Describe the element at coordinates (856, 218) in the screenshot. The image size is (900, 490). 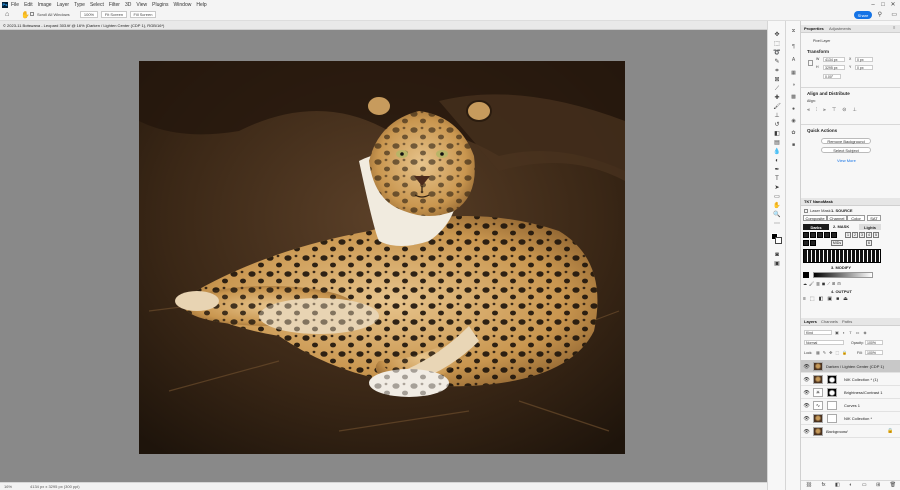
I see `color-button: Color` at that location.